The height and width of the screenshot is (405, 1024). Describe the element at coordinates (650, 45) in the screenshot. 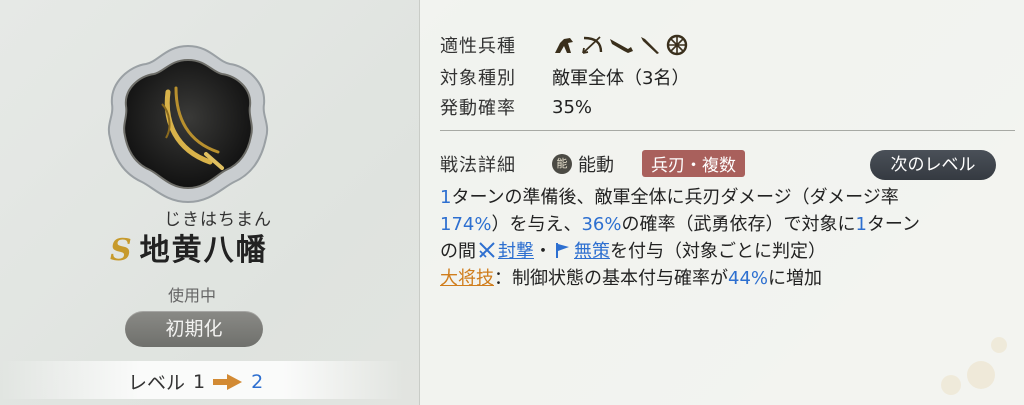

I see `spear-icon` at that location.